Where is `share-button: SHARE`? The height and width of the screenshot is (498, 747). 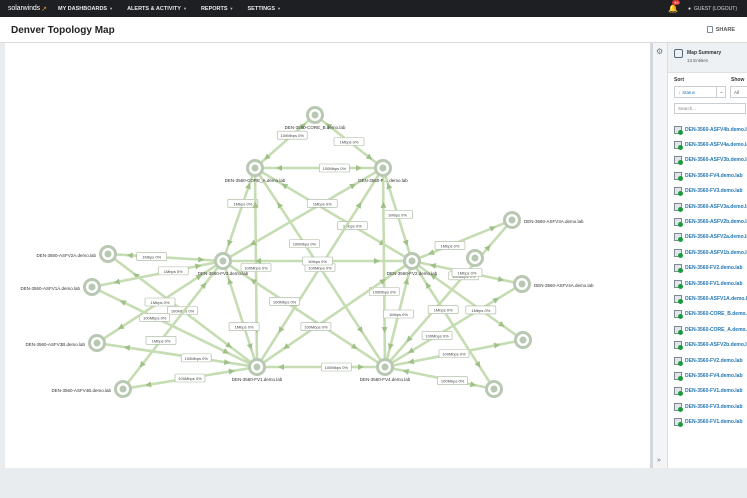
share-button: SHARE is located at coordinates (720, 29).